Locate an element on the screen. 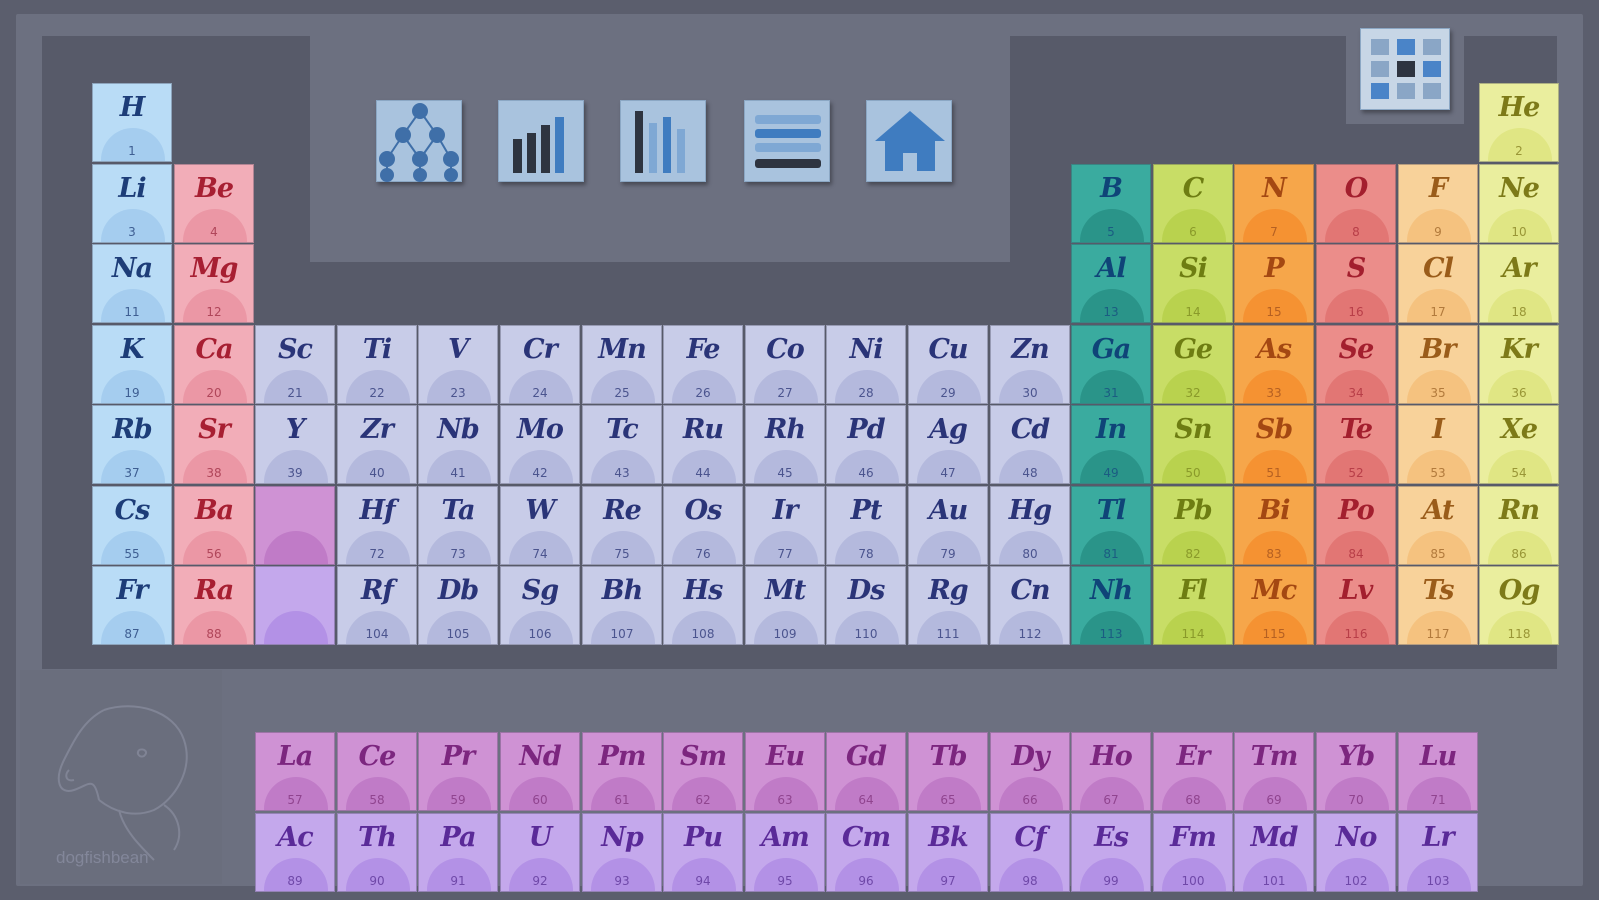 This screenshot has height=900, width=1599. column-chart-view-button is located at coordinates (663, 141).